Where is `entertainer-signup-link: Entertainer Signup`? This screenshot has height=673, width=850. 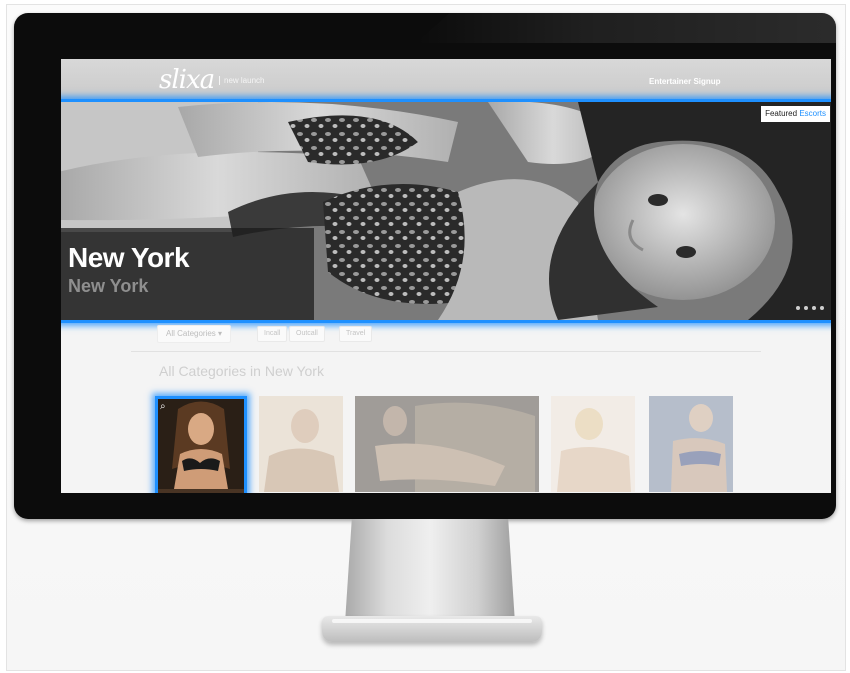 entertainer-signup-link: Entertainer Signup is located at coordinates (685, 81).